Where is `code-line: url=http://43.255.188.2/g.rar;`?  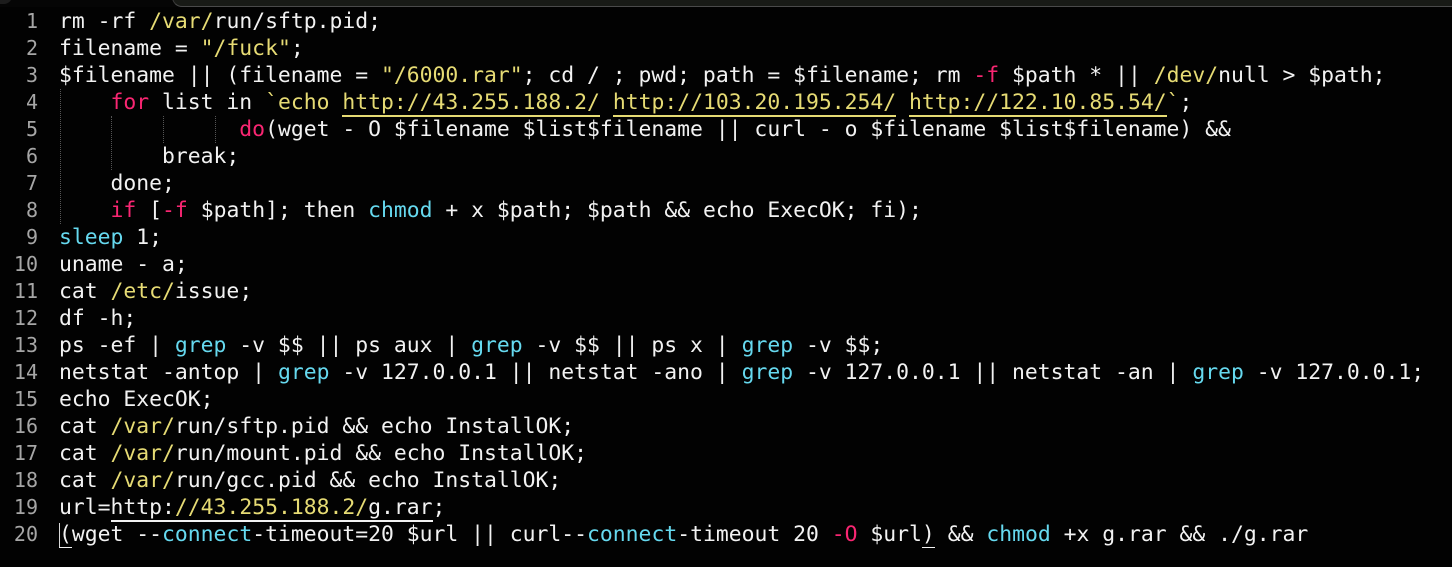 code-line: url=http://43.255.188.2/g.rar; is located at coordinates (741, 508).